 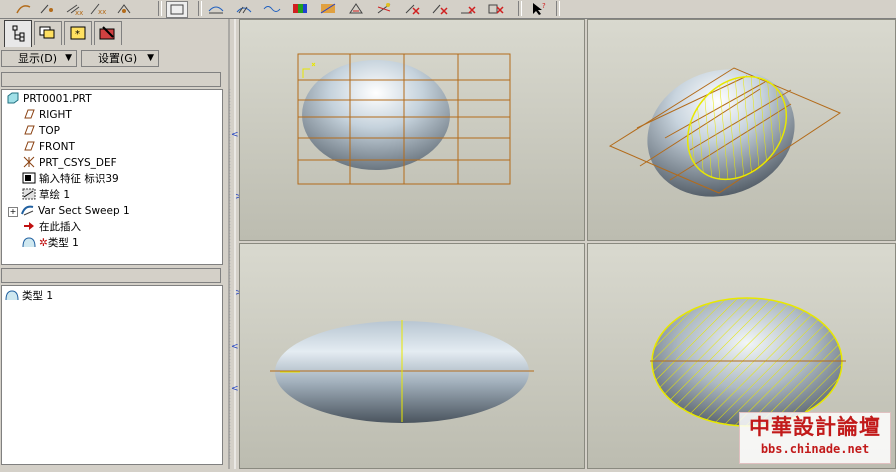 What do you see at coordinates (38, 296) in the screenshot?
I see `list-item-label: 类型 1` at bounding box center [38, 296].